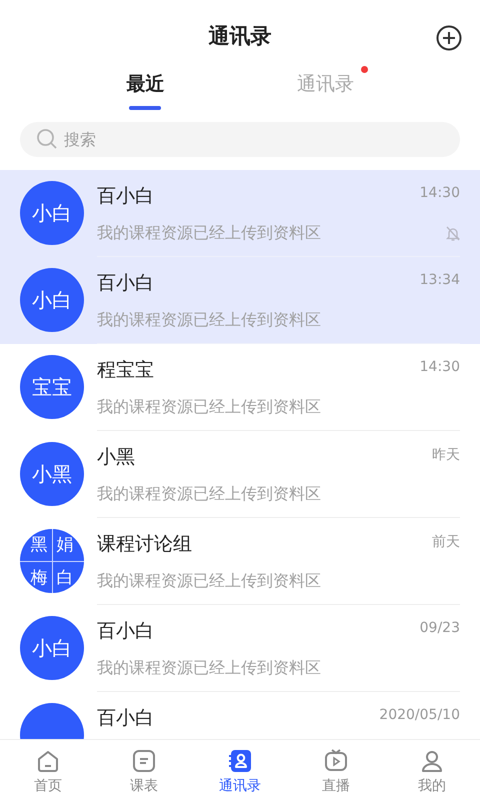 This screenshot has width=480, height=800. Describe the element at coordinates (440, 629) in the screenshot. I see `message-time: 09/23` at that location.